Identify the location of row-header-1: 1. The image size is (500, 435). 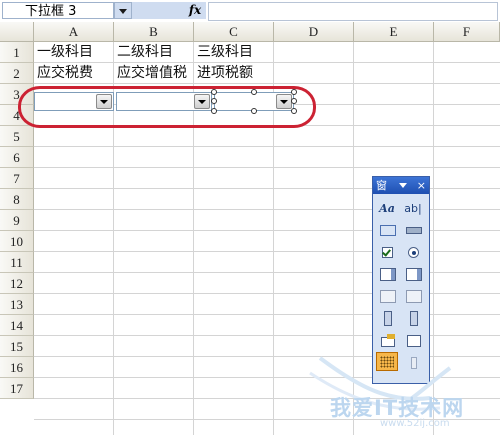
(17, 52).